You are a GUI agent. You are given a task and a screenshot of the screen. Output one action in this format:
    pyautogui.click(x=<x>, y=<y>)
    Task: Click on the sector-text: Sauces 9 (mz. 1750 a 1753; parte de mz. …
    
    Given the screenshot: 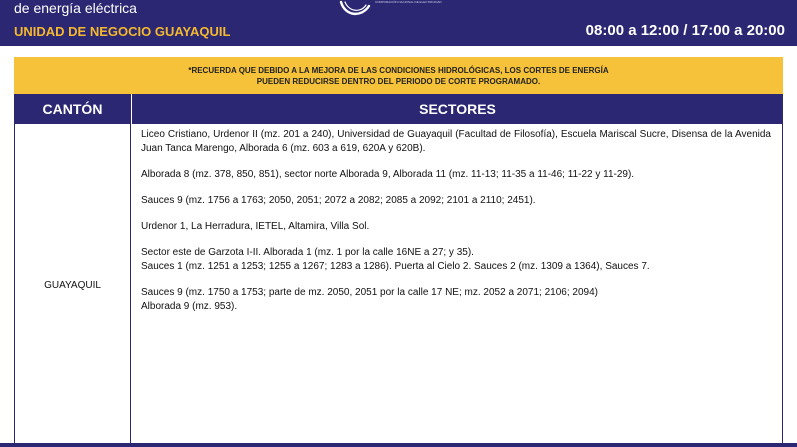 What is the action you would take?
    pyautogui.click(x=369, y=292)
    